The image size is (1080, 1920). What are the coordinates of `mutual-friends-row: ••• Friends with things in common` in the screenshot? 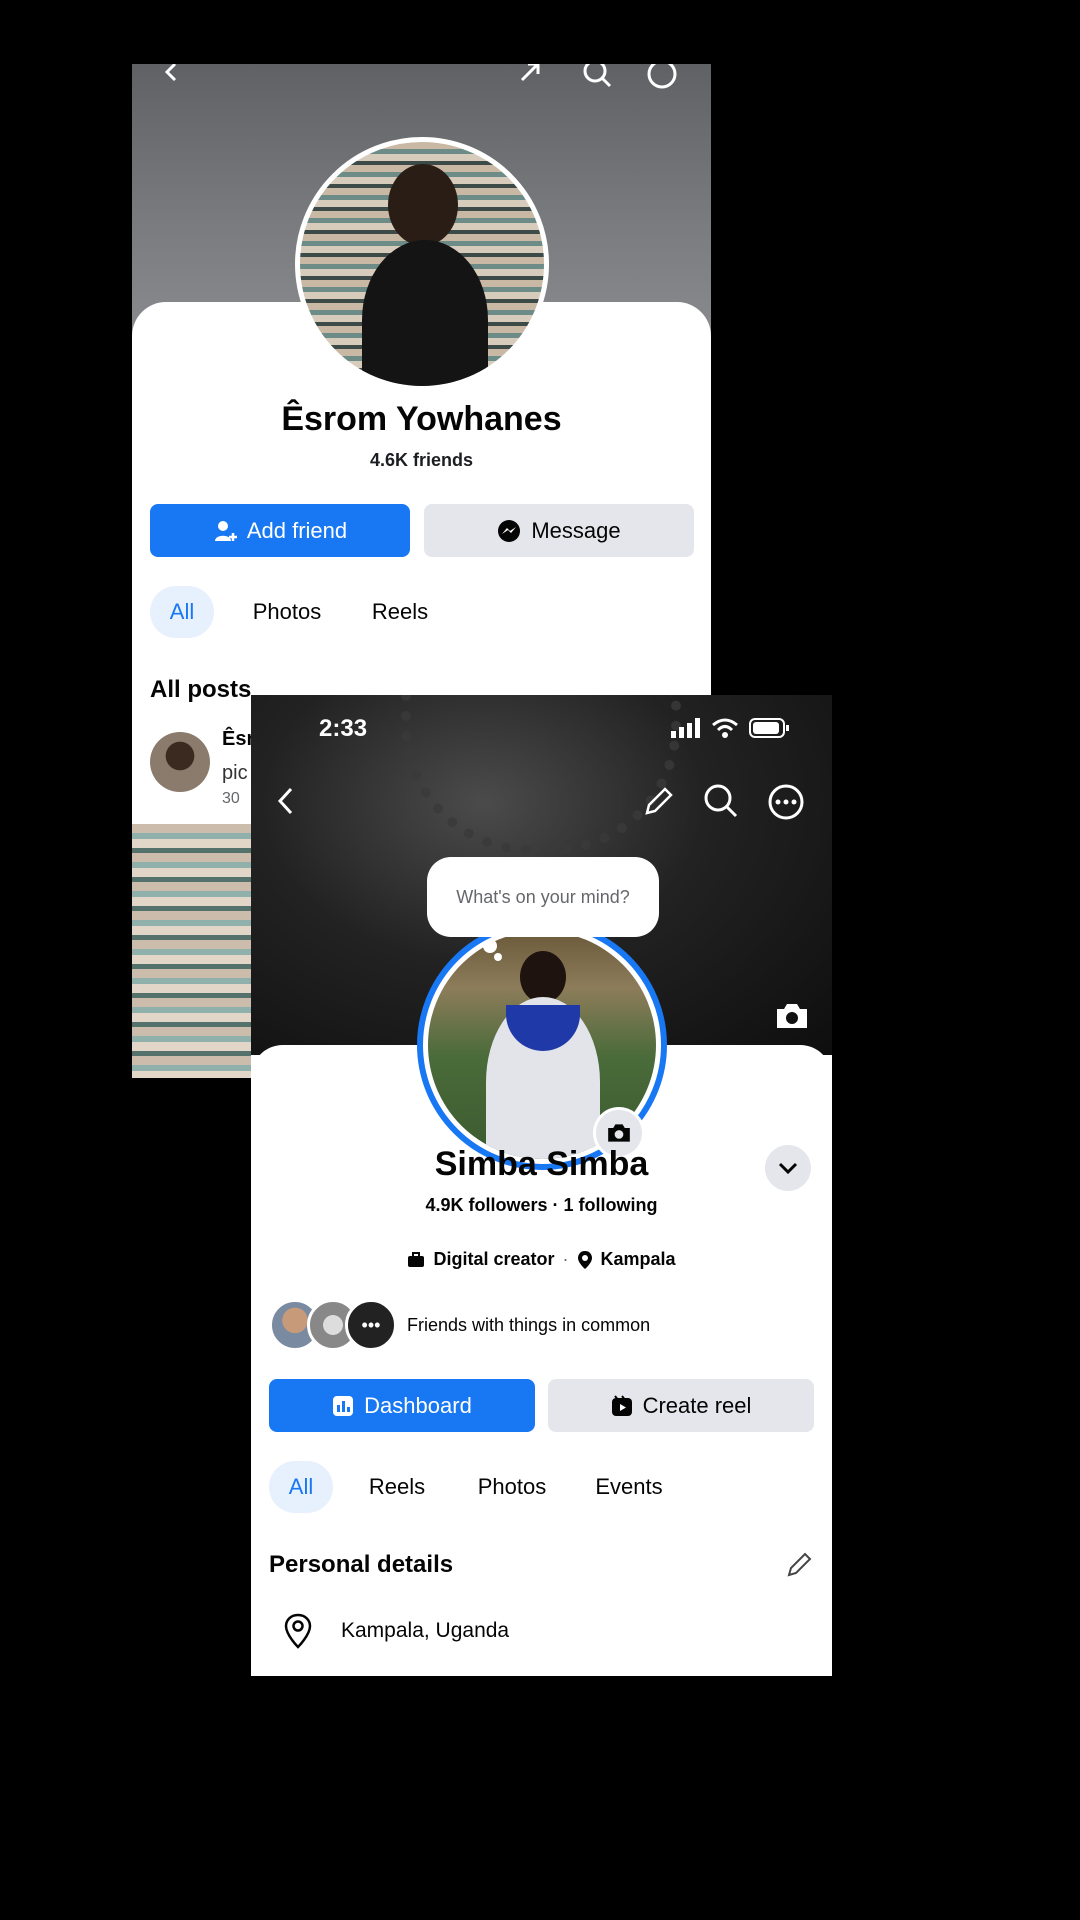 It's located at (539, 1325).